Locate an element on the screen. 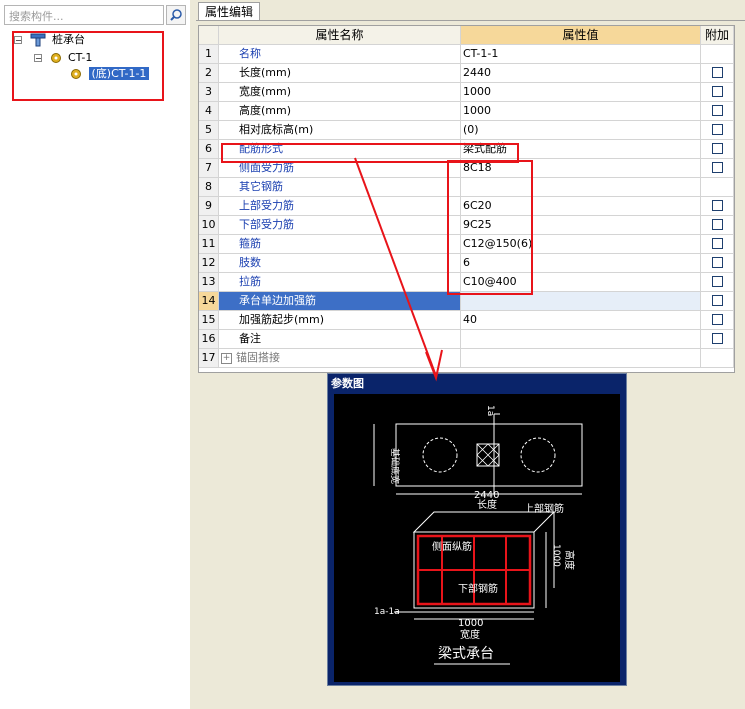 Image resolution: width=745 pixels, height=709 pixels. grid-row: 5 相对底标高(m) (0) is located at coordinates (466, 130).